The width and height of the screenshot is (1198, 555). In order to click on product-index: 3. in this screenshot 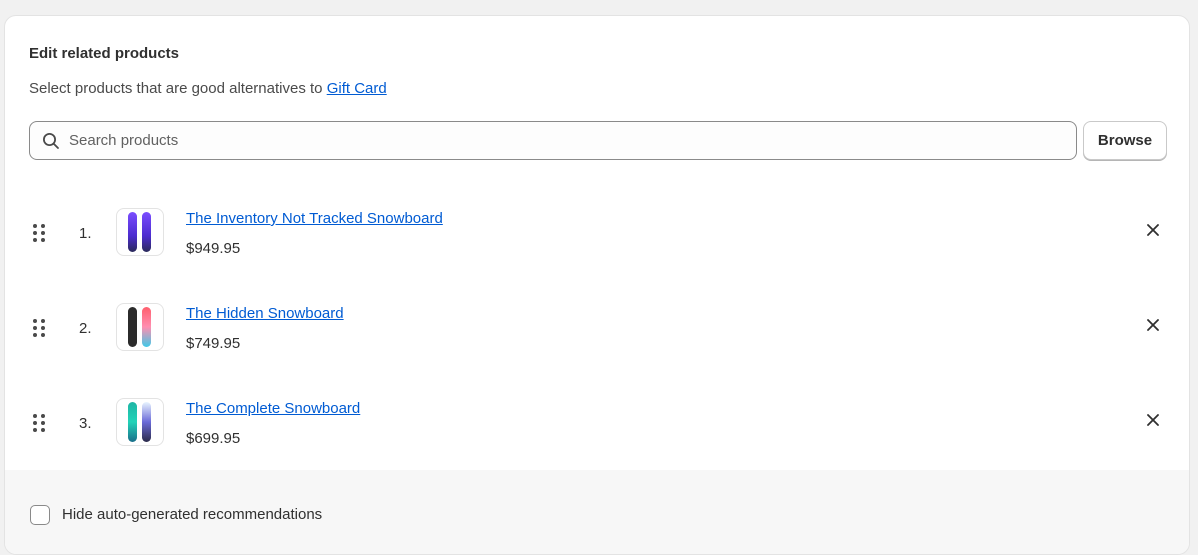, I will do `click(85, 423)`.